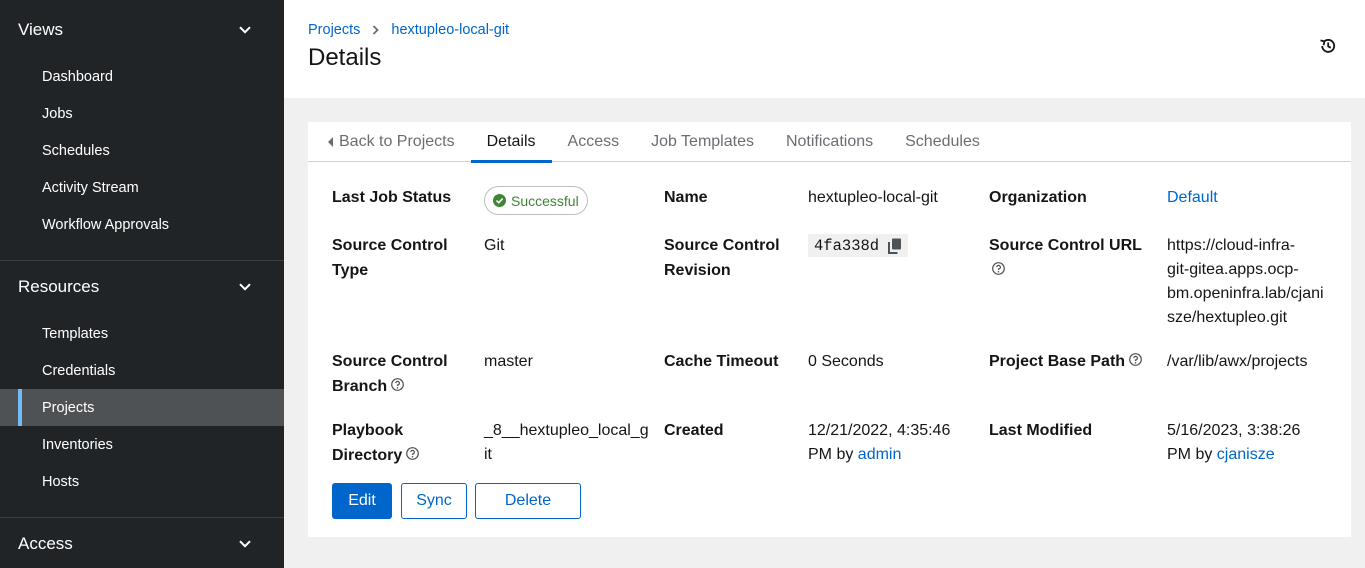 The height and width of the screenshot is (568, 1365). What do you see at coordinates (77, 76) in the screenshot?
I see `sidebar-item-label: Dashboard` at bounding box center [77, 76].